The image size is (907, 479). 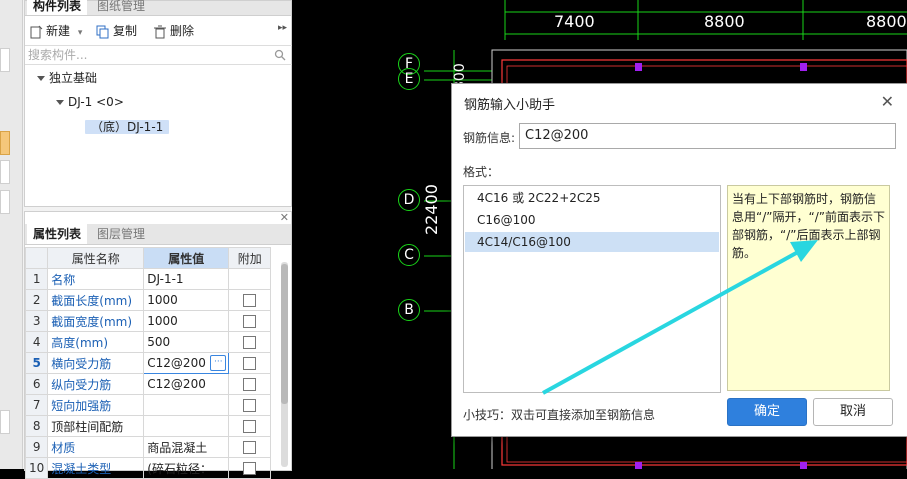 What do you see at coordinates (592, 242) in the screenshot?
I see `format-item-selected: 4C14/C16@100` at bounding box center [592, 242].